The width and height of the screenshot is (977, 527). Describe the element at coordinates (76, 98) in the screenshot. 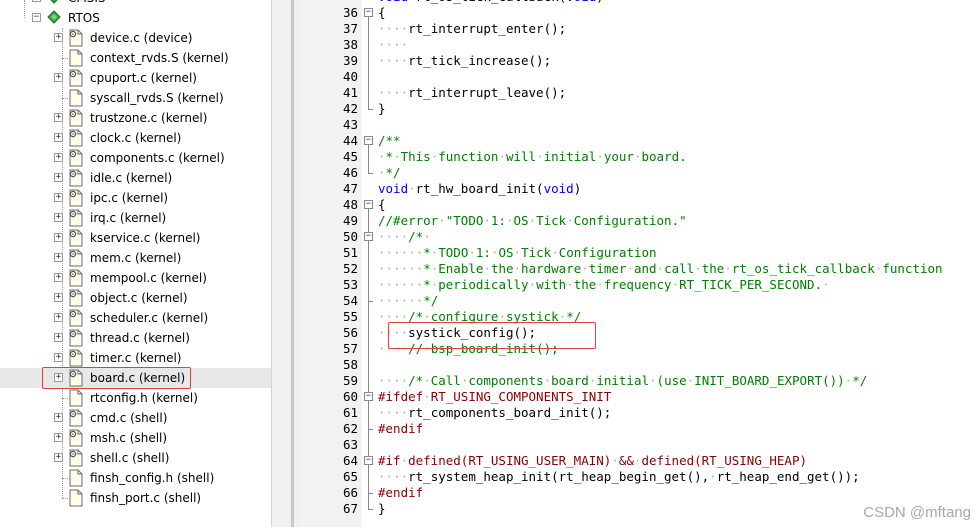

I see `file-icon` at that location.